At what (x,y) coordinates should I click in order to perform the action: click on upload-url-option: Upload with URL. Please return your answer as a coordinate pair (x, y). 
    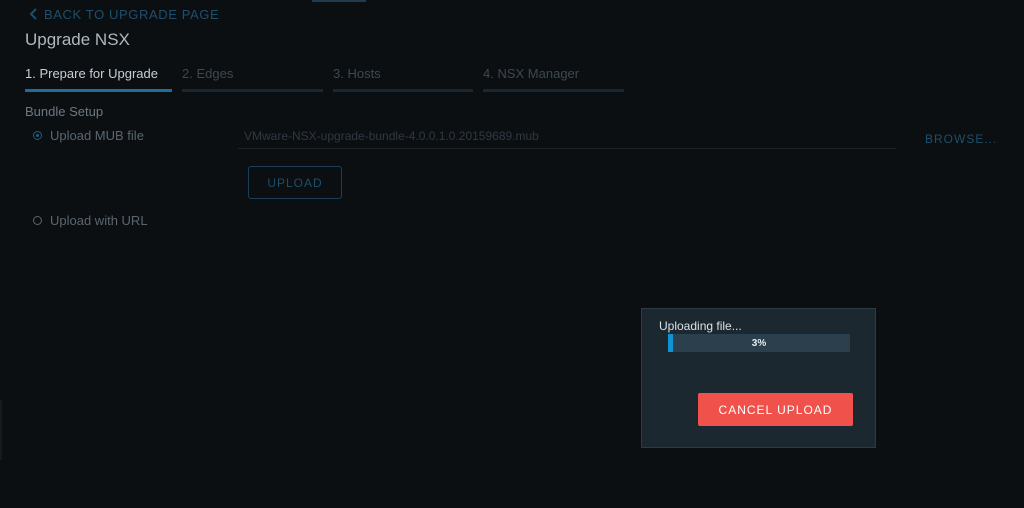
    Looking at the image, I should click on (90, 220).